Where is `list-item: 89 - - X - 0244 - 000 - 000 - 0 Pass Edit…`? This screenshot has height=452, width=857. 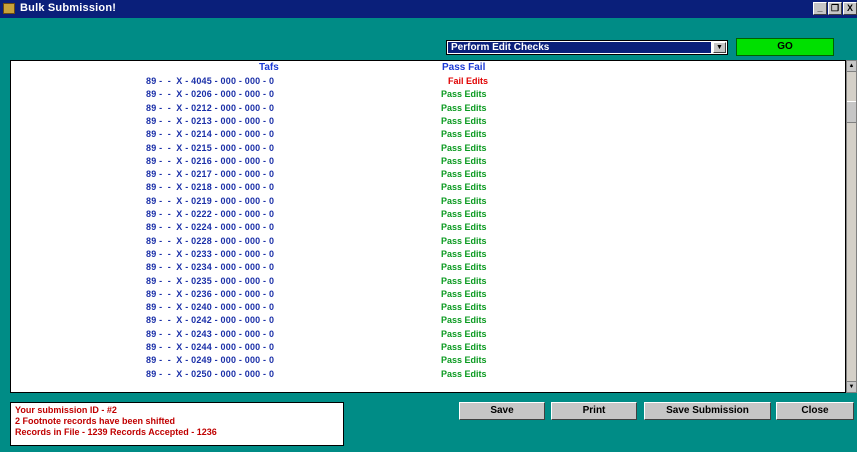 list-item: 89 - - X - 0244 - 000 - 000 - 0 Pass Edit… is located at coordinates (428, 347).